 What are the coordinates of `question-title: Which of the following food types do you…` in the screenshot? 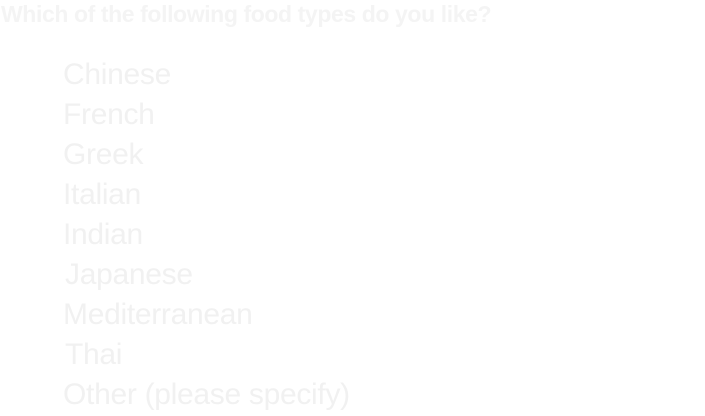 It's located at (246, 14).